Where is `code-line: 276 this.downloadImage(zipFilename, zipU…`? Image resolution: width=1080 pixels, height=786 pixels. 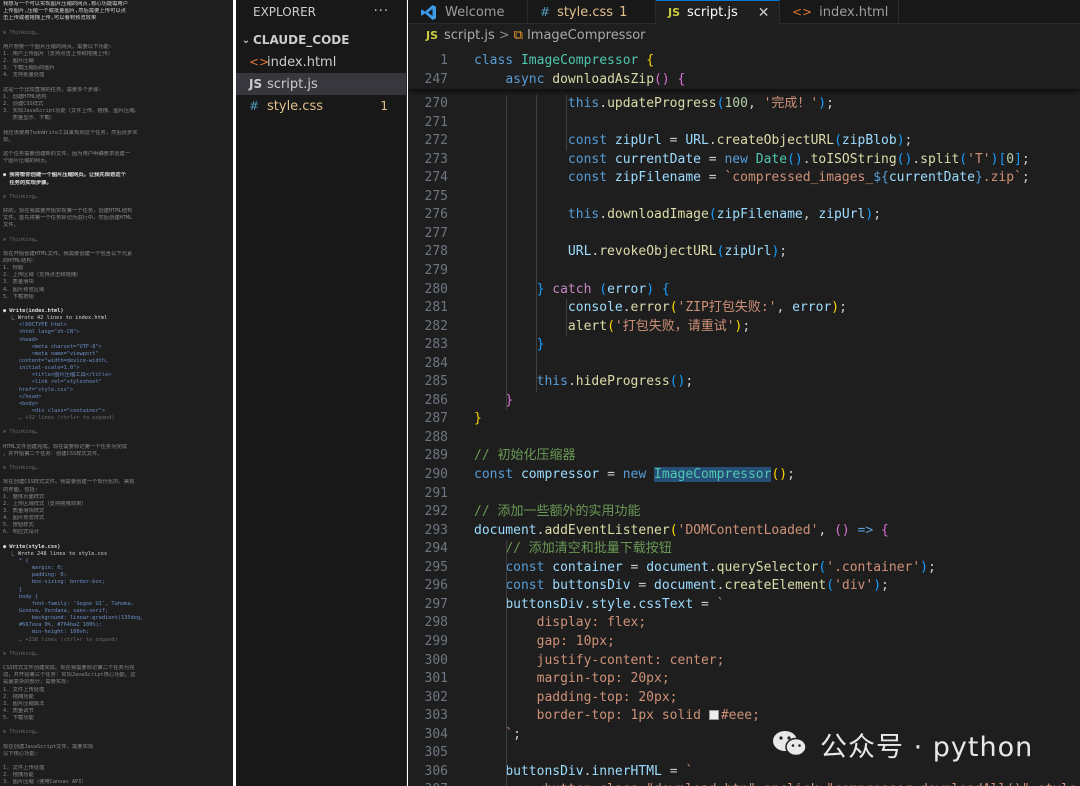 code-line: 276 this.downloadImage(zipFilename, zipU… is located at coordinates (744, 215).